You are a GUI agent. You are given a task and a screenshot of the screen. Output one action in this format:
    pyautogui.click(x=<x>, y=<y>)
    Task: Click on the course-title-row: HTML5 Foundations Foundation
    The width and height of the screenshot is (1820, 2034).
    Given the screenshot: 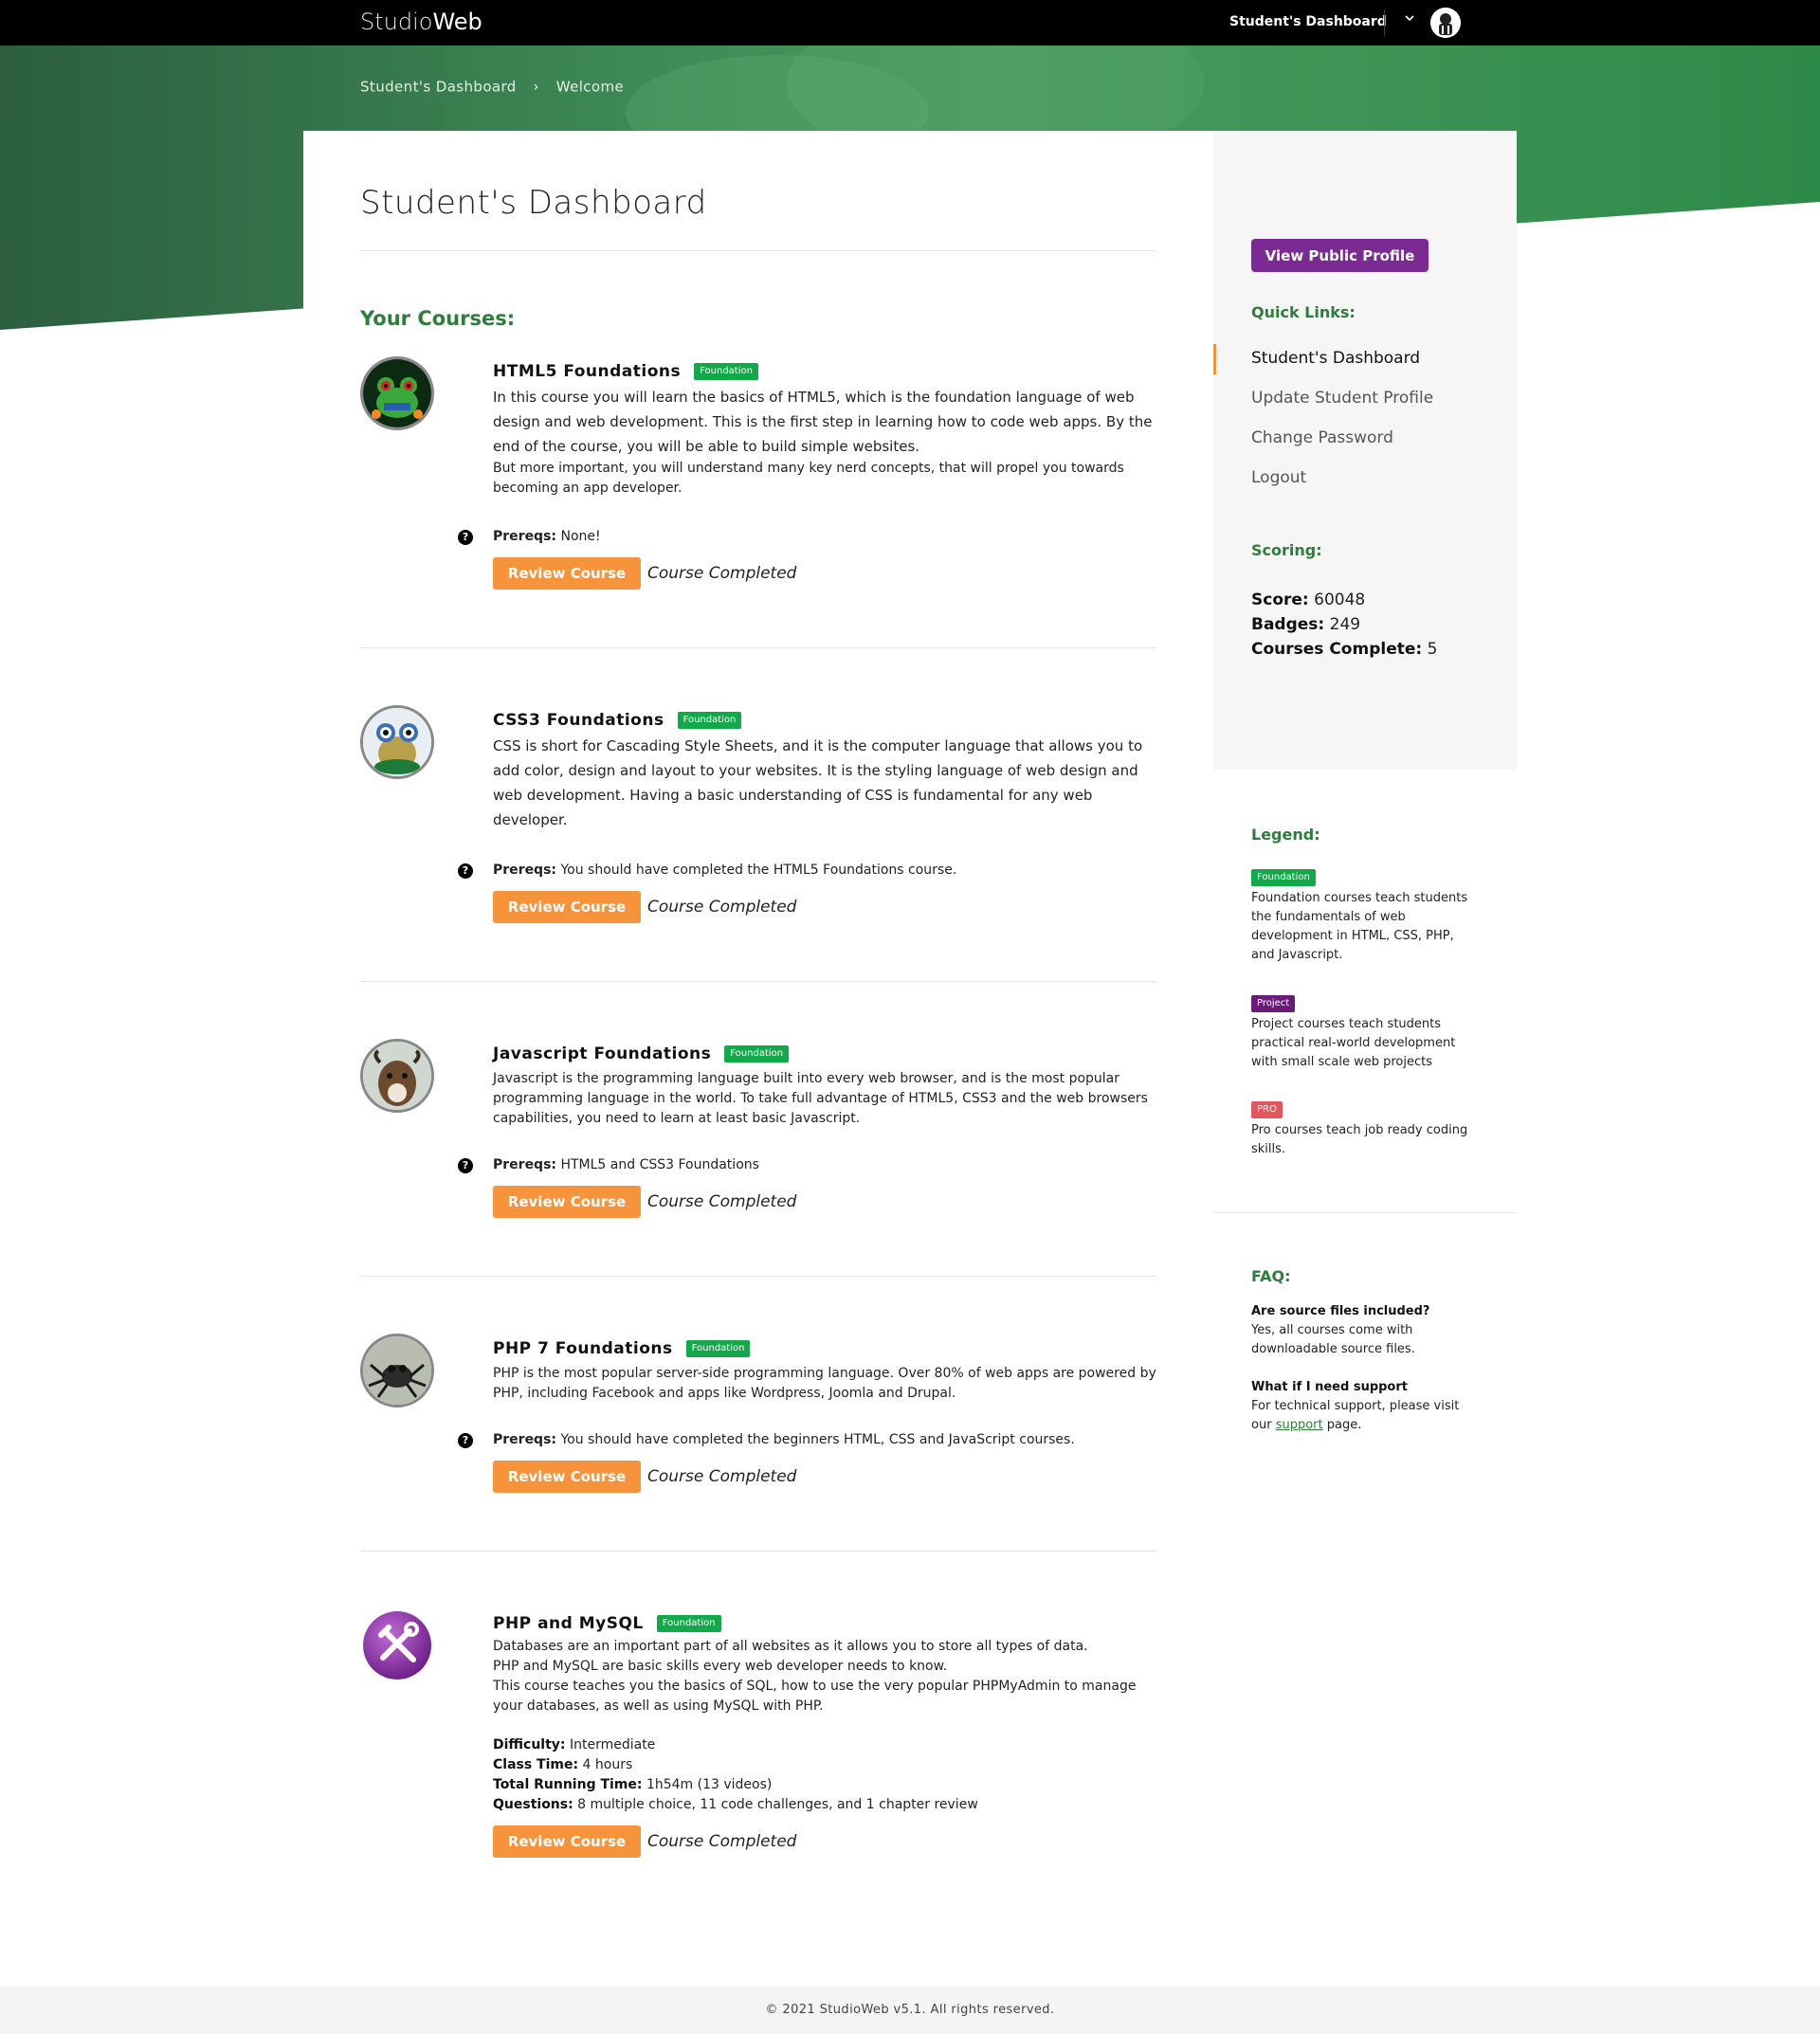 What is the action you would take?
    pyautogui.click(x=625, y=371)
    